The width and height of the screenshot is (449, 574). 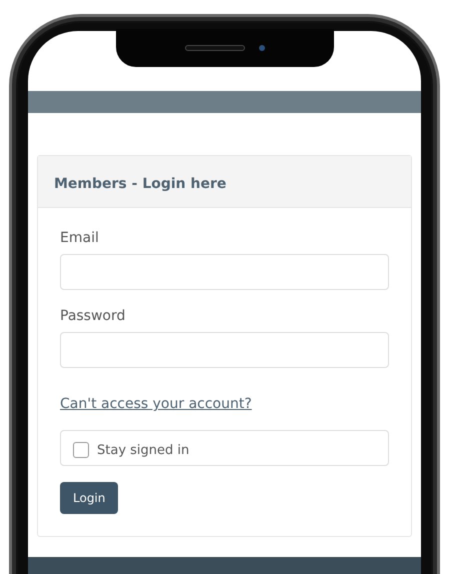 I want to click on login-button: Login, so click(x=89, y=498).